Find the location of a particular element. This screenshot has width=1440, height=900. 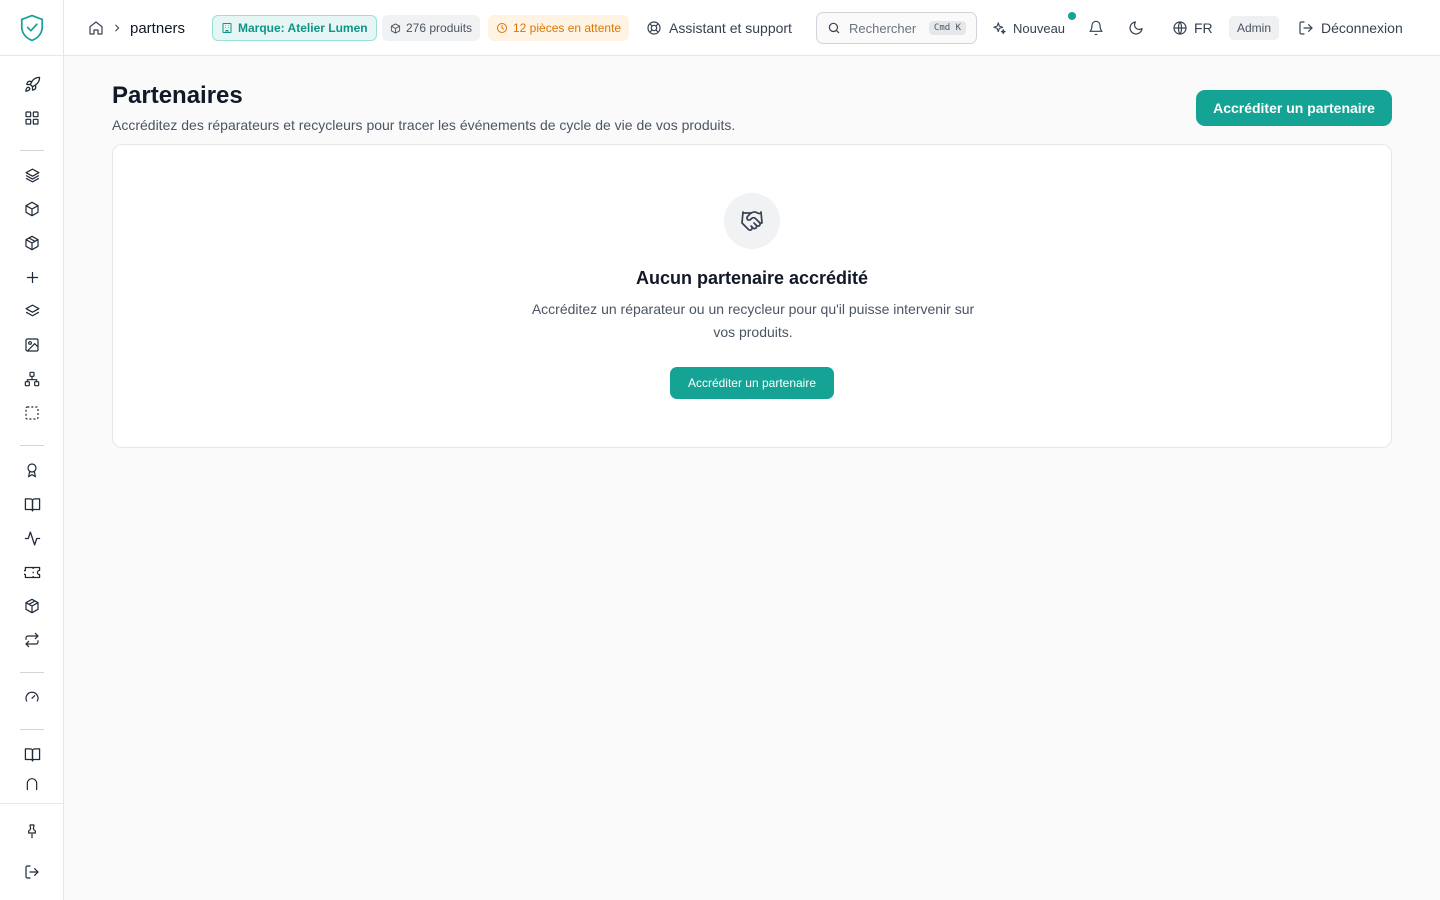

layers-icon is located at coordinates (32, 175).